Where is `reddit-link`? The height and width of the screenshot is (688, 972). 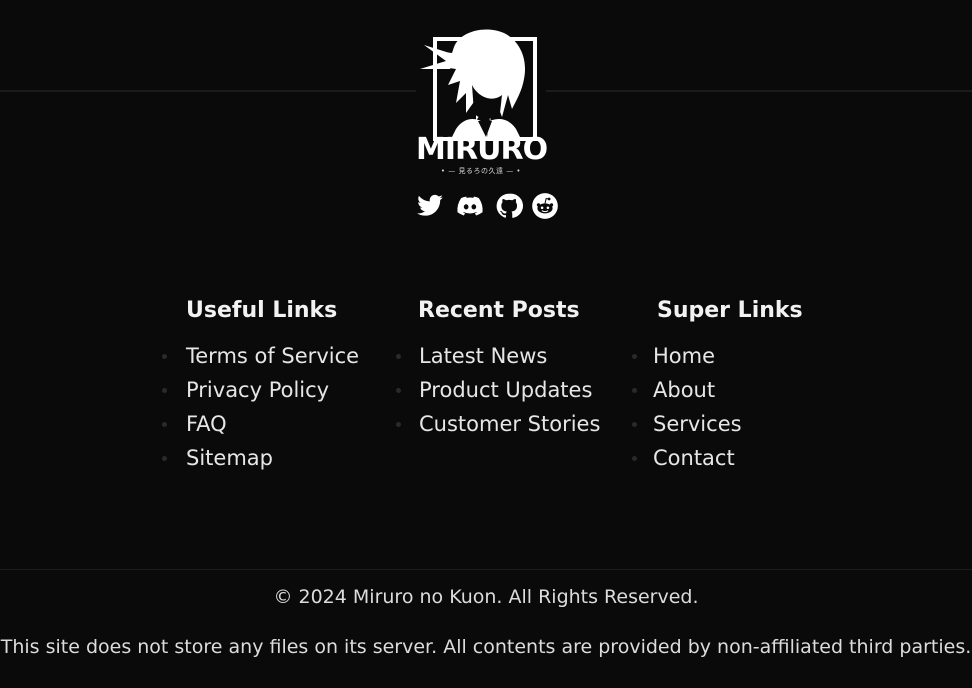 reddit-link is located at coordinates (545, 206).